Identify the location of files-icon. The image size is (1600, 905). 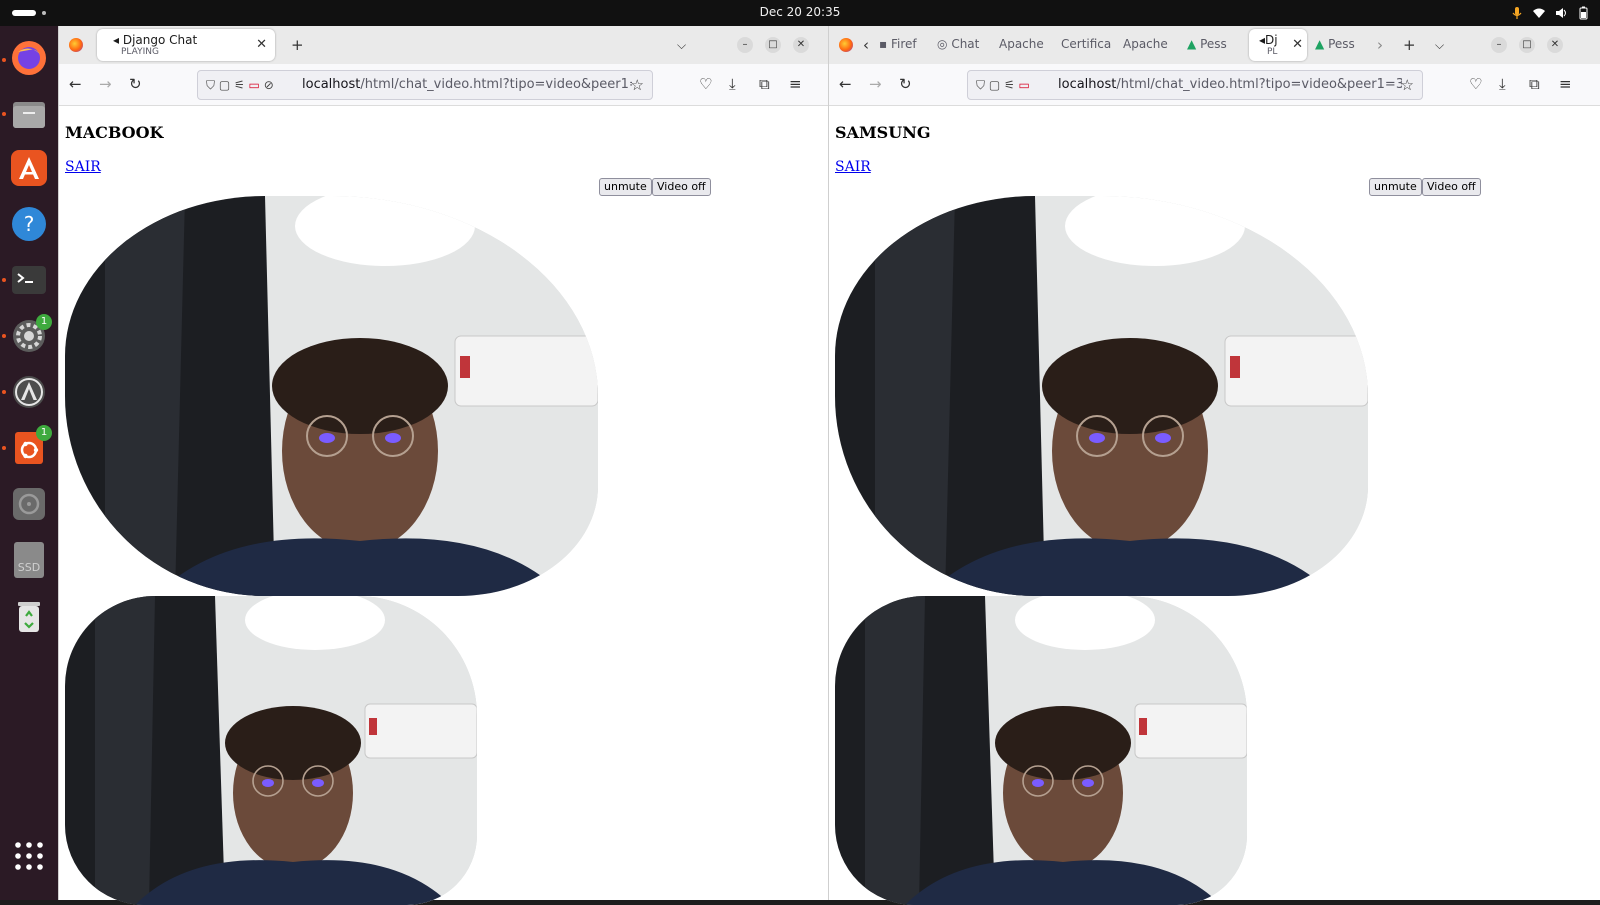
(29, 114).